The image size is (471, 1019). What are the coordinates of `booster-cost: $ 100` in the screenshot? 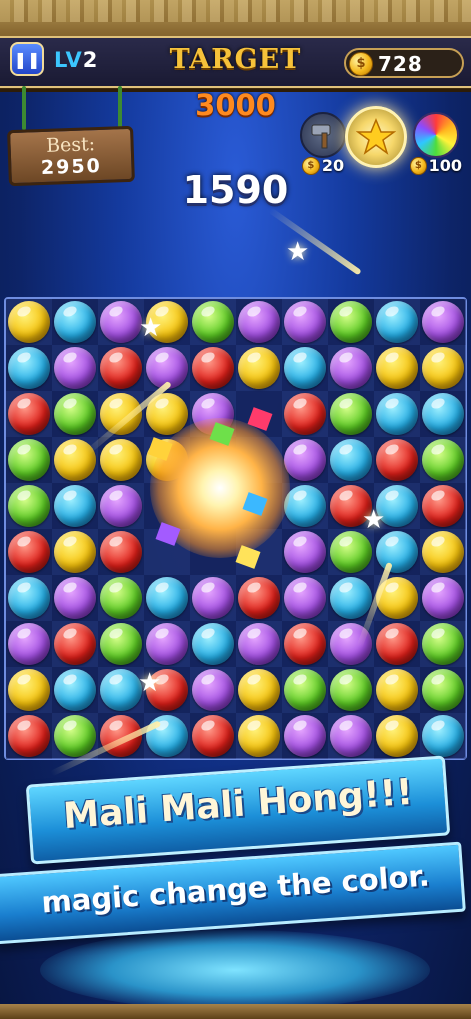 It's located at (436, 165).